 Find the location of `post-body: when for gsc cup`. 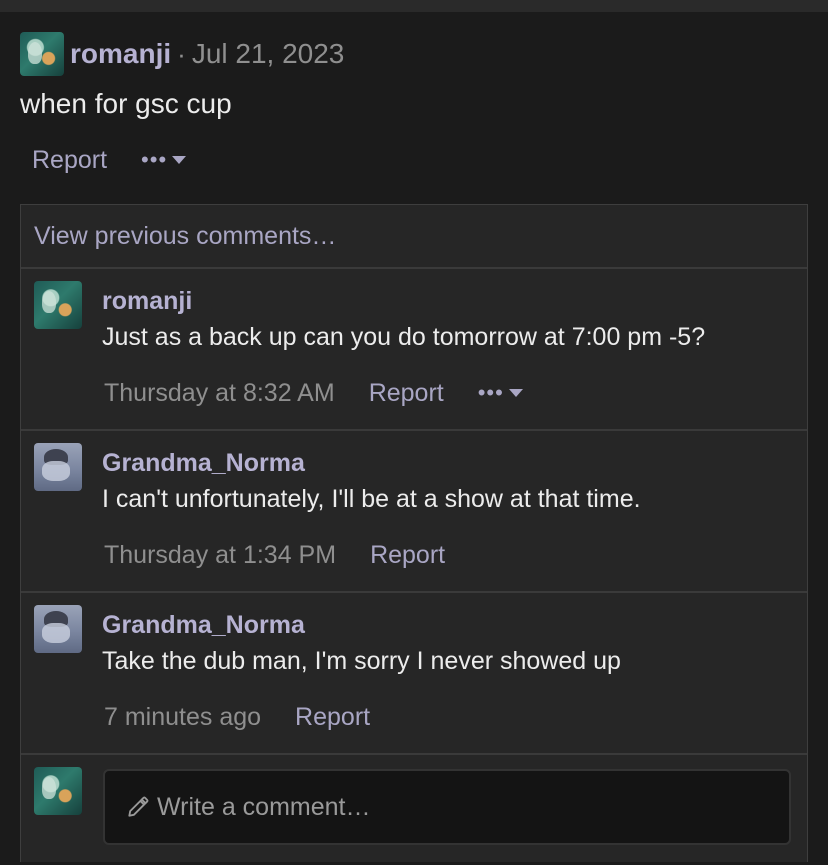

post-body: when for gsc cup is located at coordinates (126, 103).